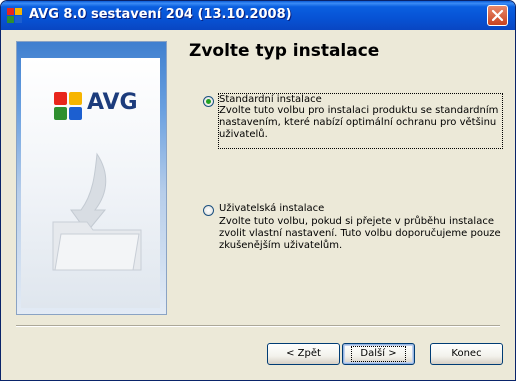  I want to click on window-title: AVG 8.0 sestavení 204 (13.10.2008), so click(160, 14).